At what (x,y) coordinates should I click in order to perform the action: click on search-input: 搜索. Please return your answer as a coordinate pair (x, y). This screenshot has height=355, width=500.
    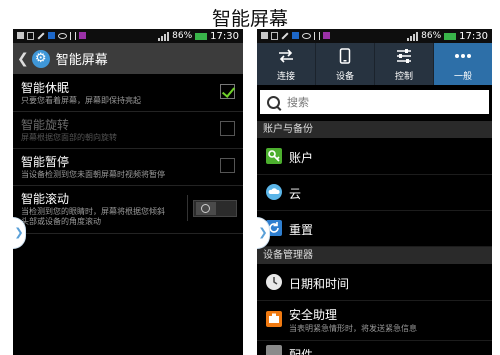
    Looking at the image, I should click on (374, 102).